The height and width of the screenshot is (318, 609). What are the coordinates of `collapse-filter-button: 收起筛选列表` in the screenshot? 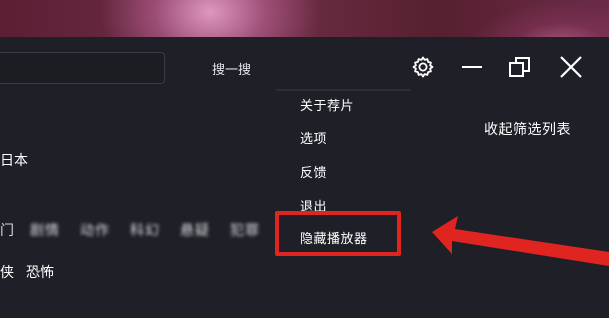 It's located at (527, 129).